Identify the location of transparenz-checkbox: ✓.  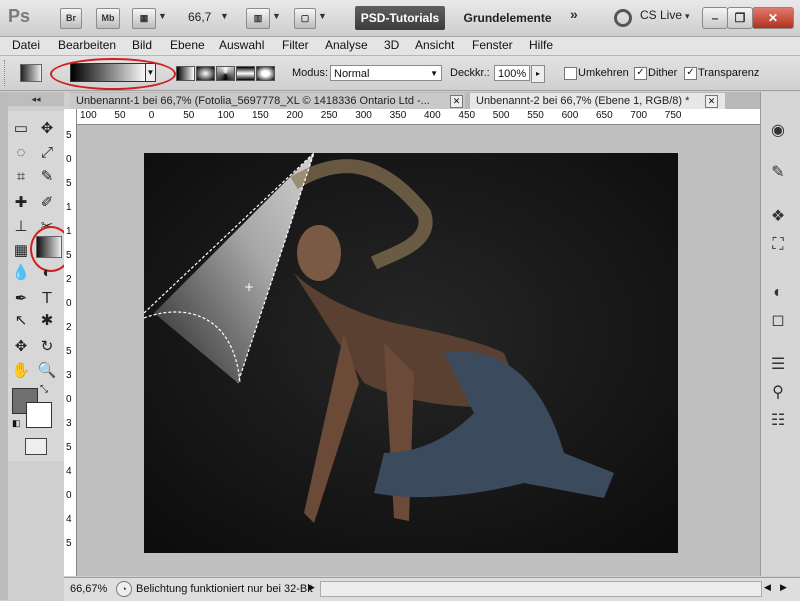
(690, 73).